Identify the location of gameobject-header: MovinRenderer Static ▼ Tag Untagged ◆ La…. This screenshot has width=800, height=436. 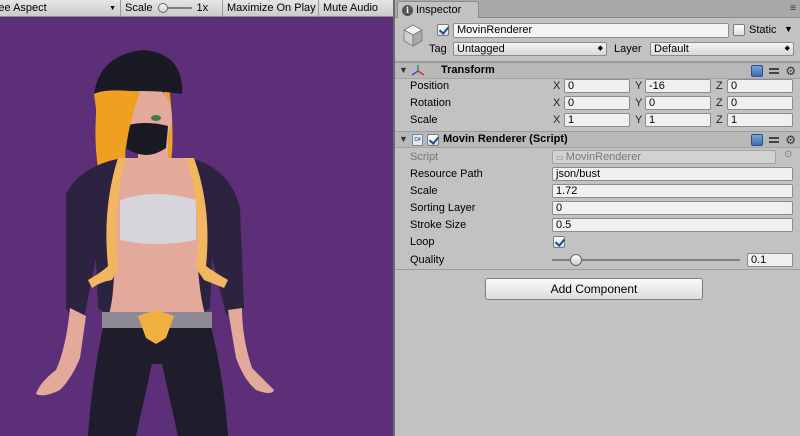
(597, 40).